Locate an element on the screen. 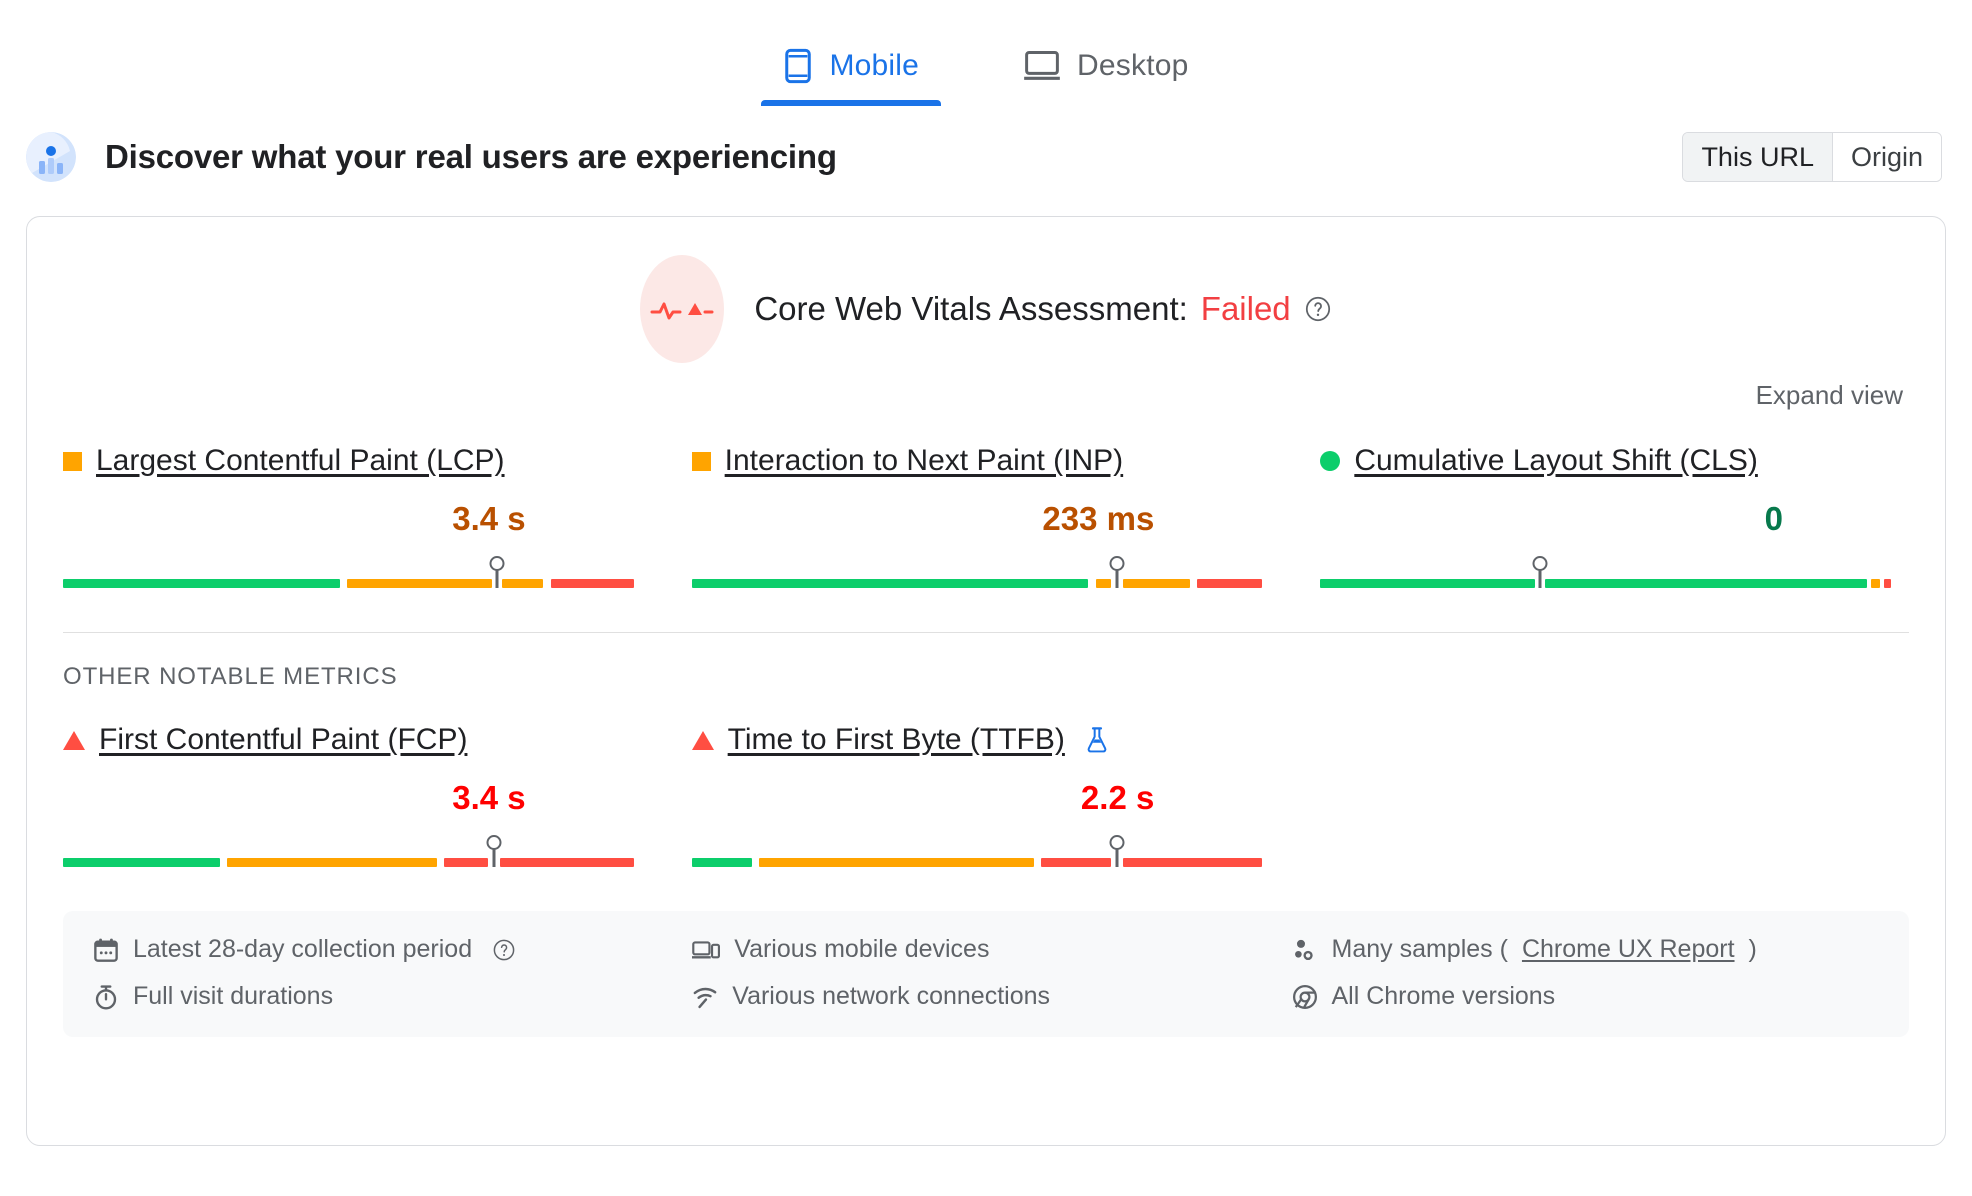  metric-cls-value: 0 is located at coordinates (1773, 518).